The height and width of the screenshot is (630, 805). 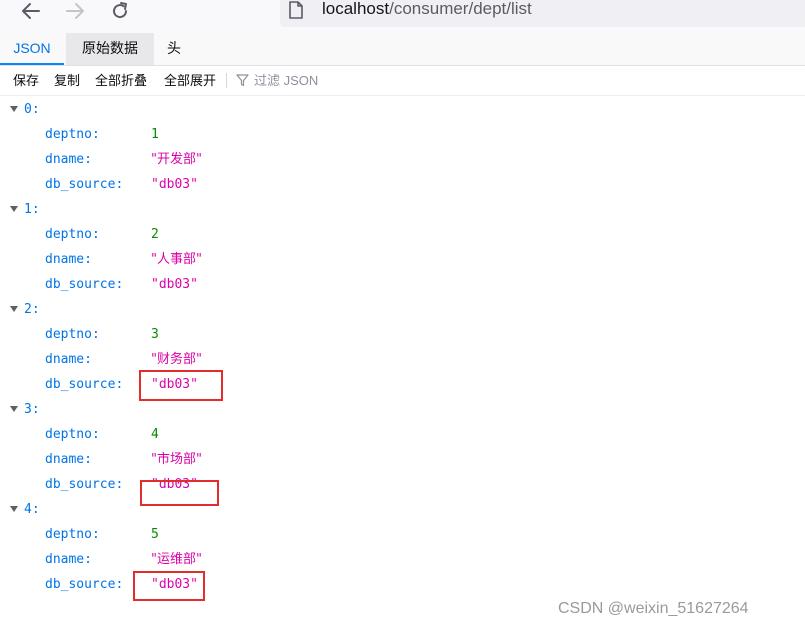 I want to click on url-text: localhost/consumer/dept/list, so click(x=427, y=9).